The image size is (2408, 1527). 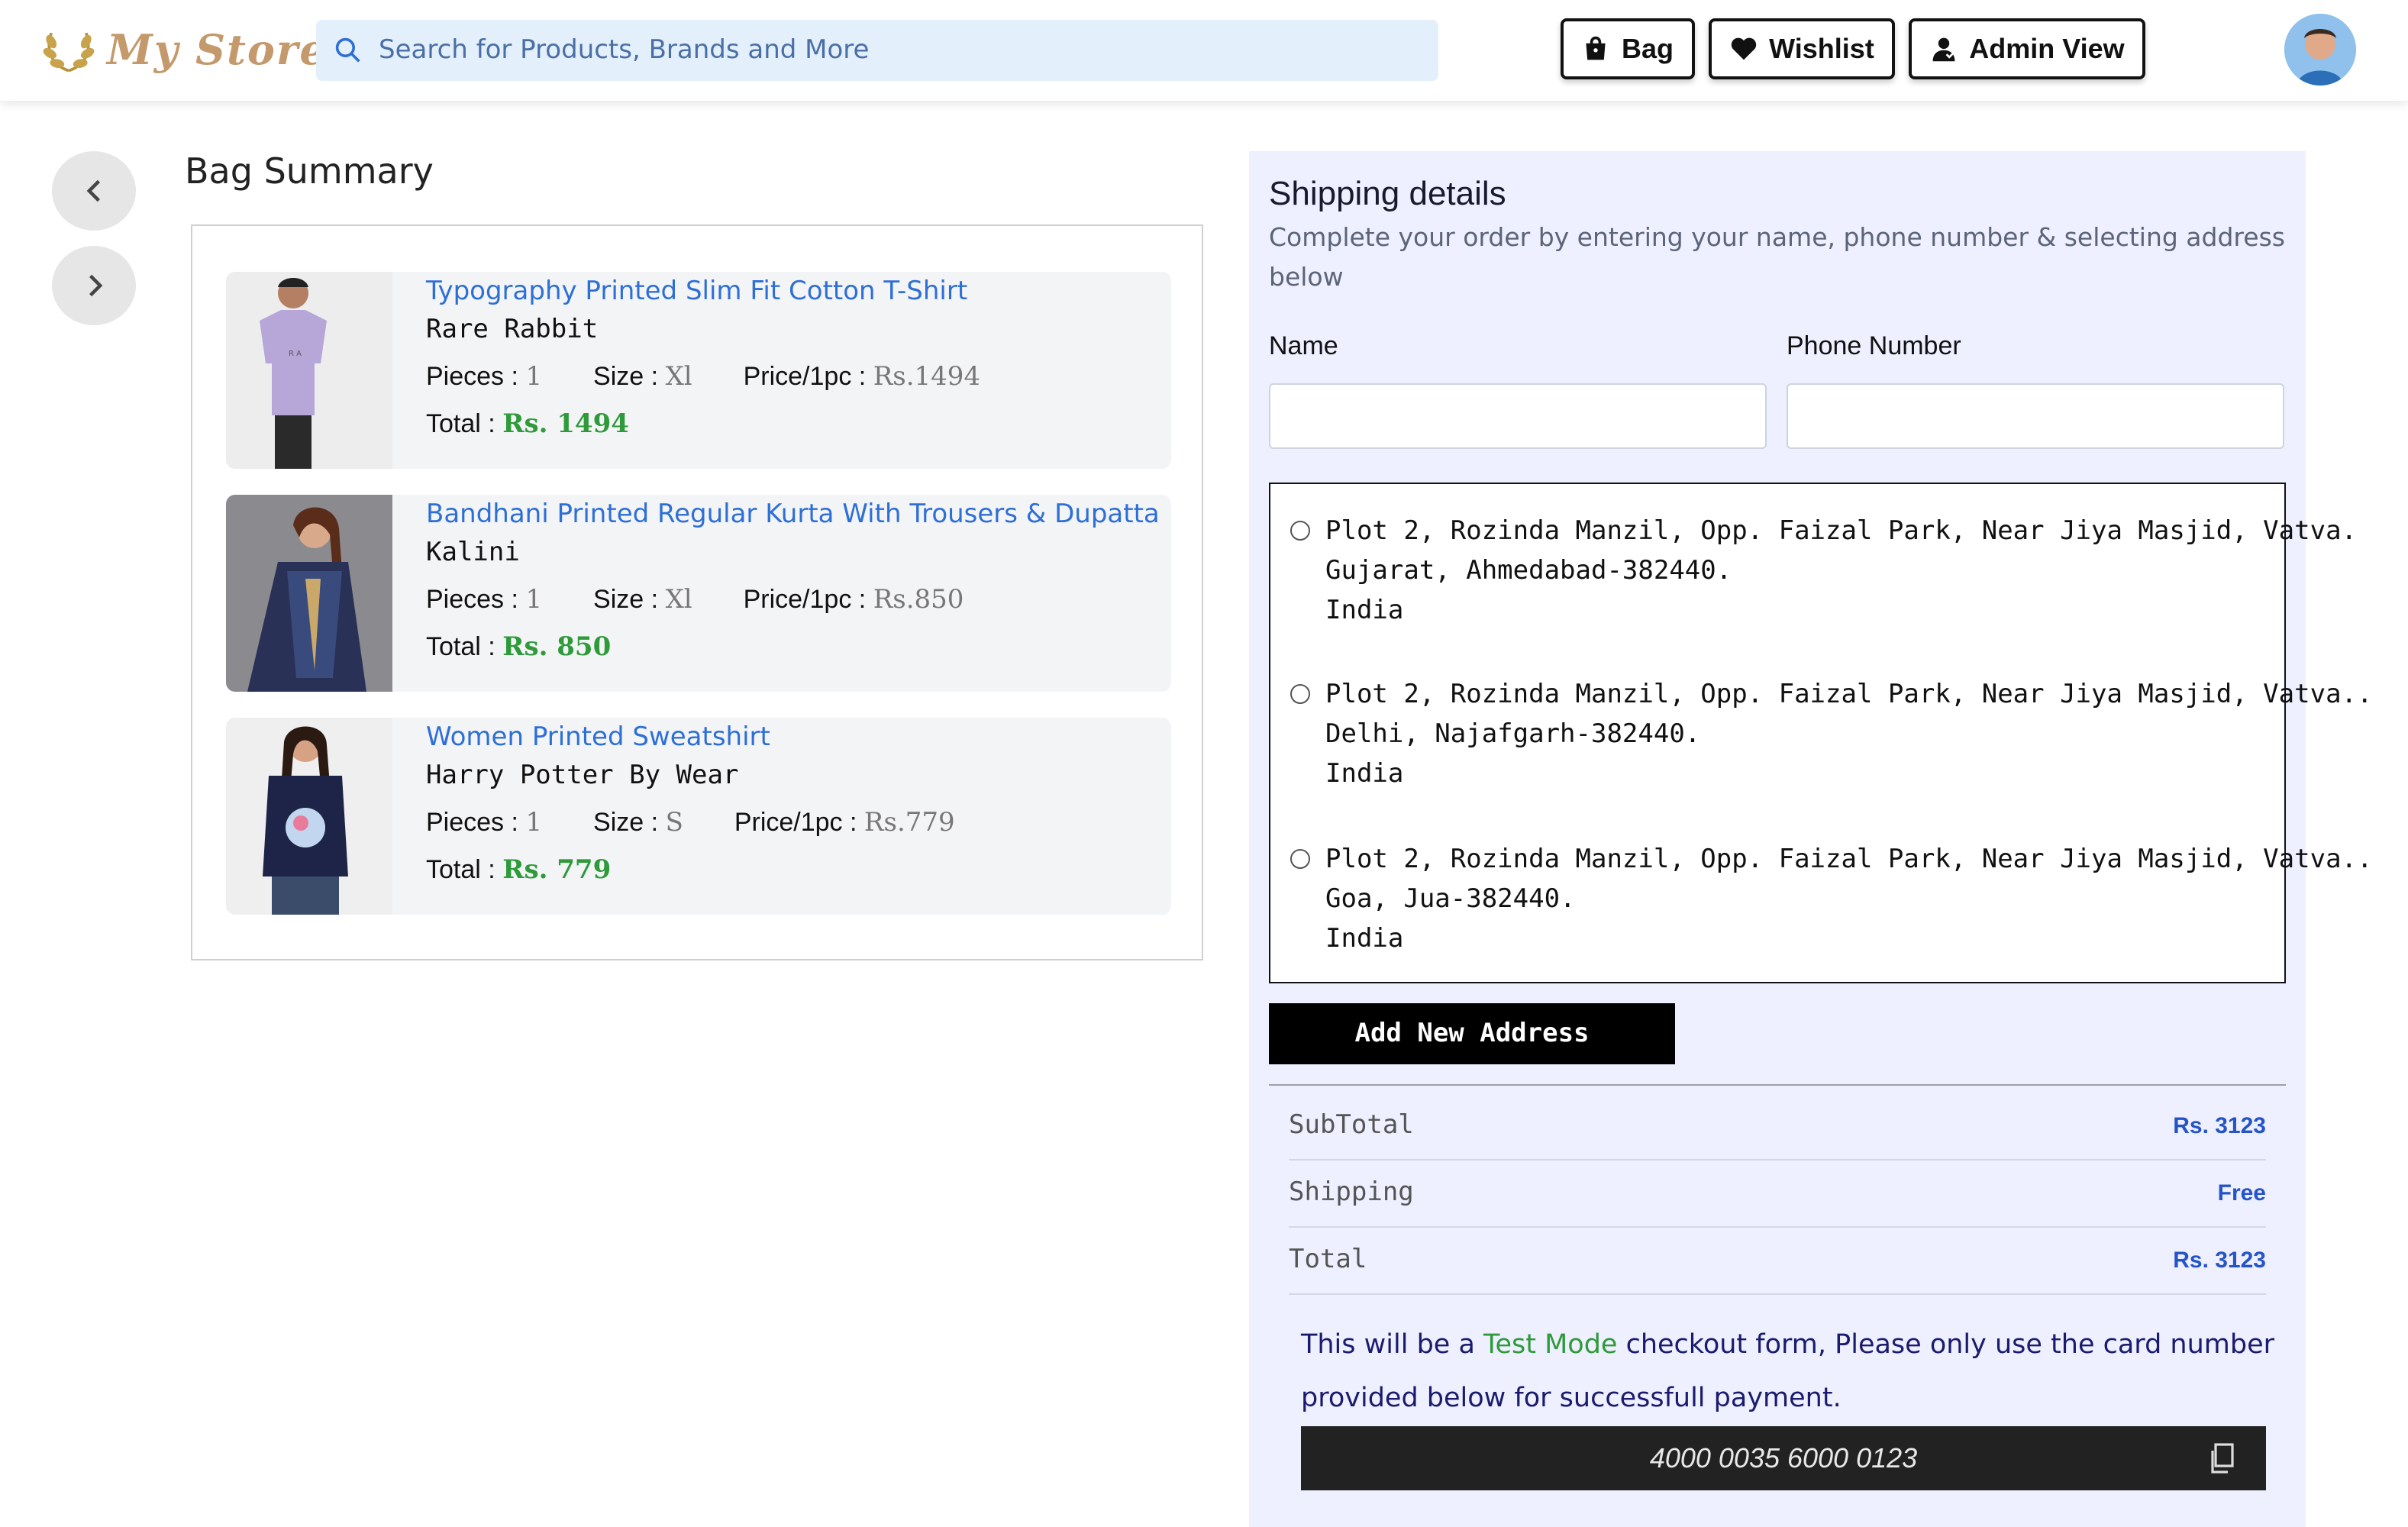 I want to click on address-line2: Goa, Jua-382440., so click(x=1450, y=899).